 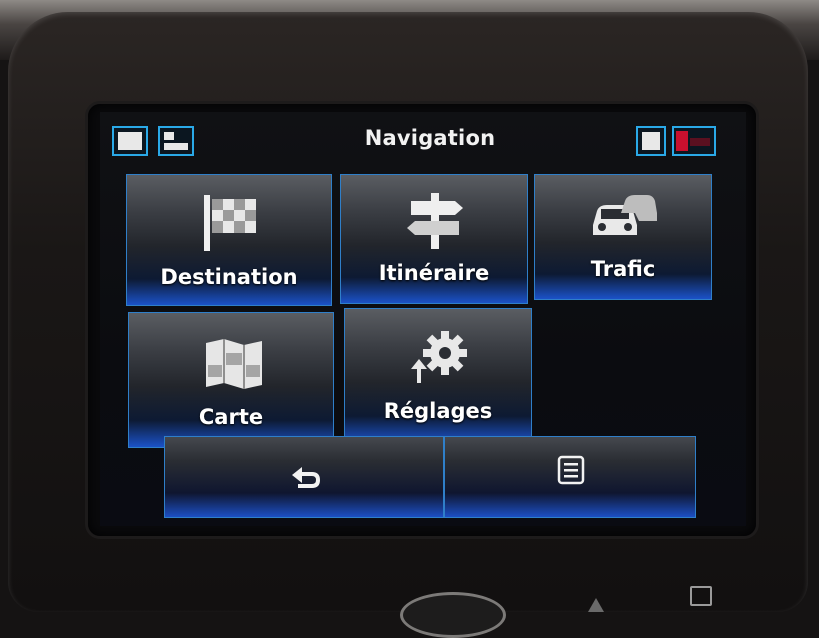 What do you see at coordinates (234, 364) in the screenshot?
I see `map-icon` at bounding box center [234, 364].